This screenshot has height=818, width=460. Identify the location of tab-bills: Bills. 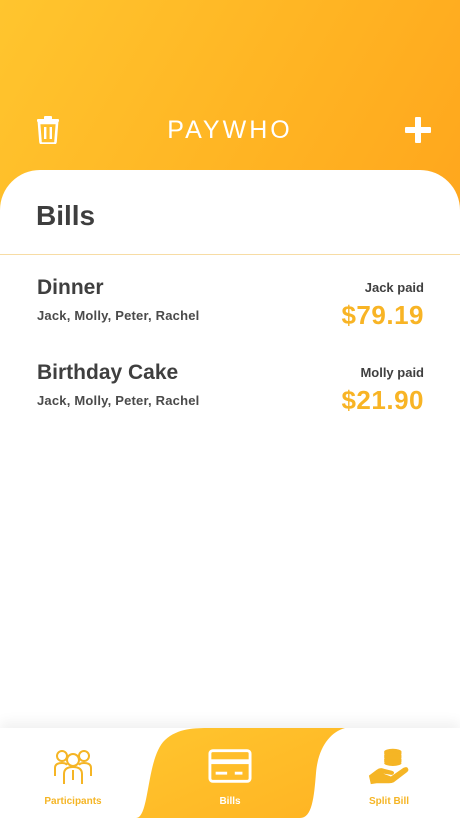
(230, 773).